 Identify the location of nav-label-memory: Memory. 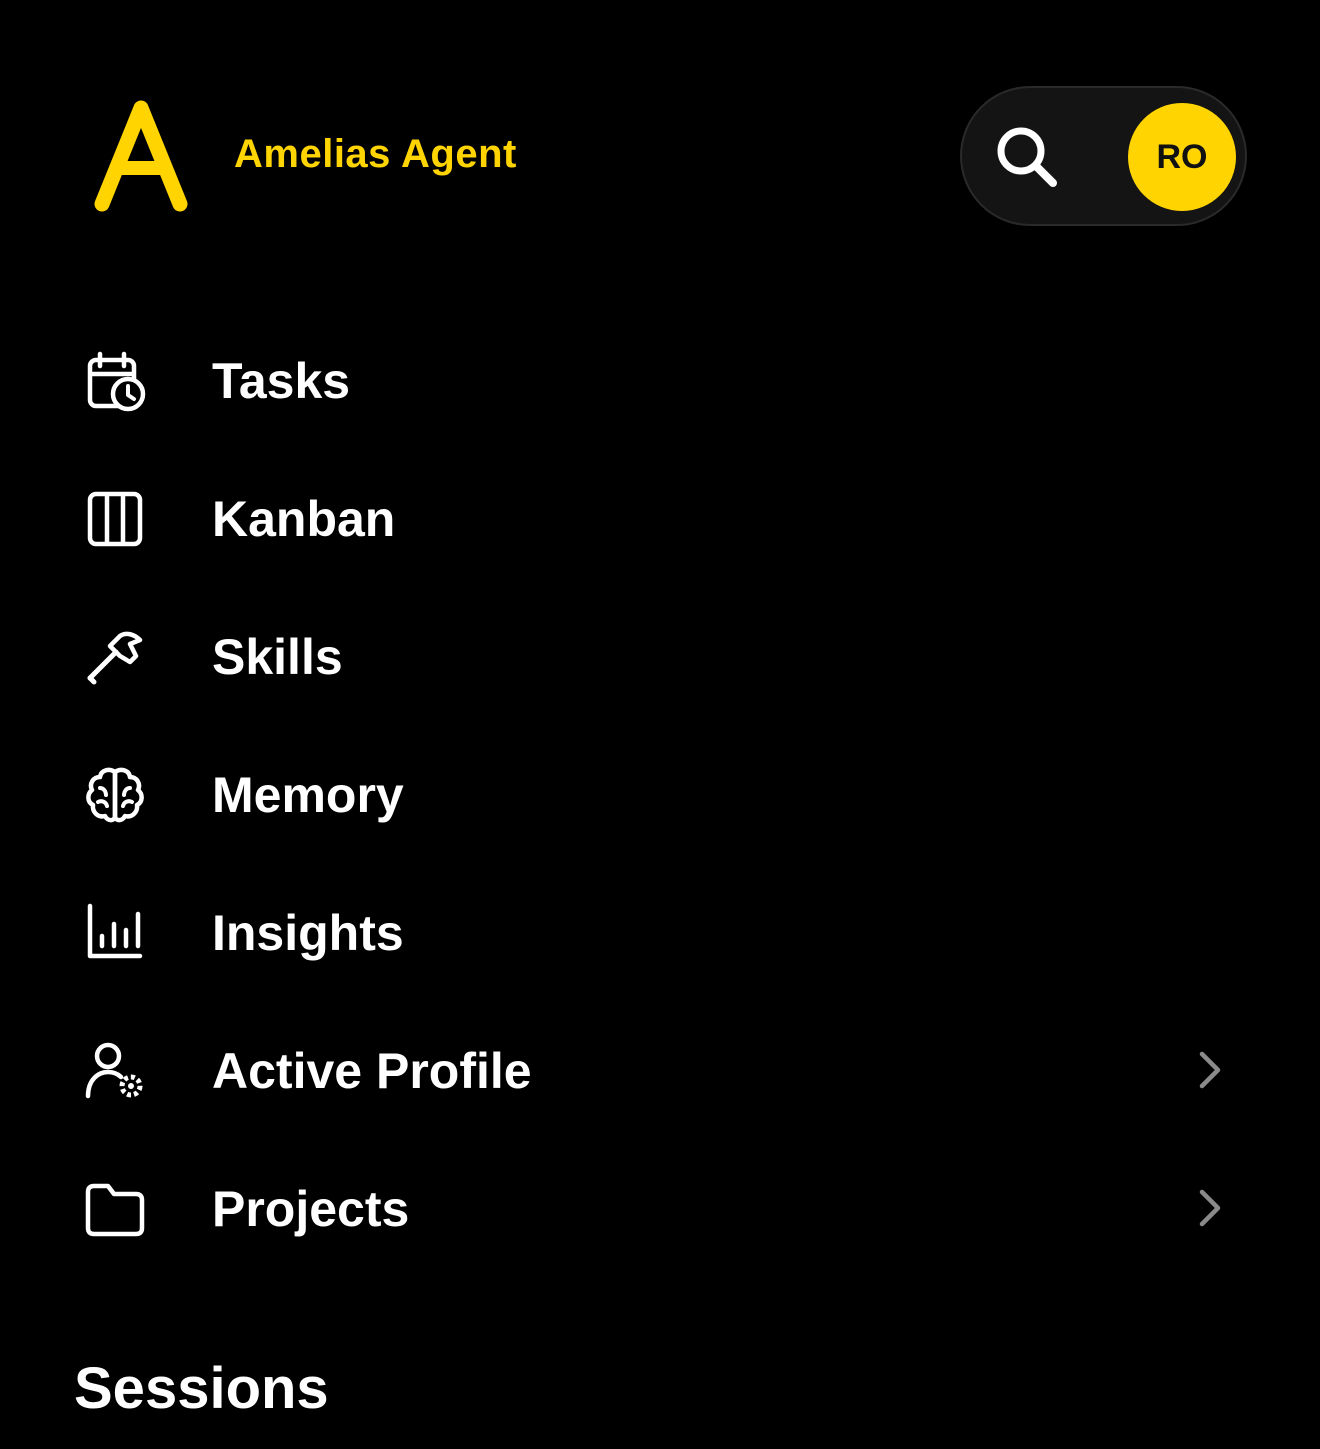
(308, 795).